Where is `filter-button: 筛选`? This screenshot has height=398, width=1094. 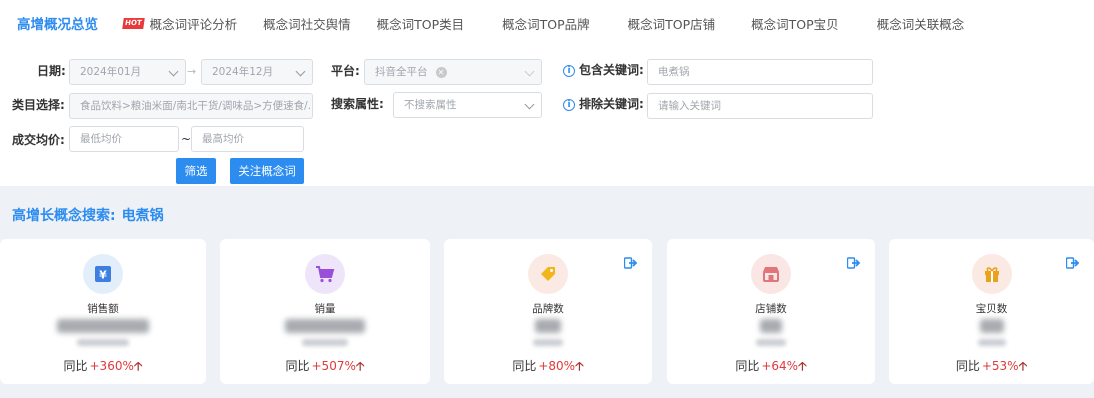 filter-button: 筛选 is located at coordinates (196, 171).